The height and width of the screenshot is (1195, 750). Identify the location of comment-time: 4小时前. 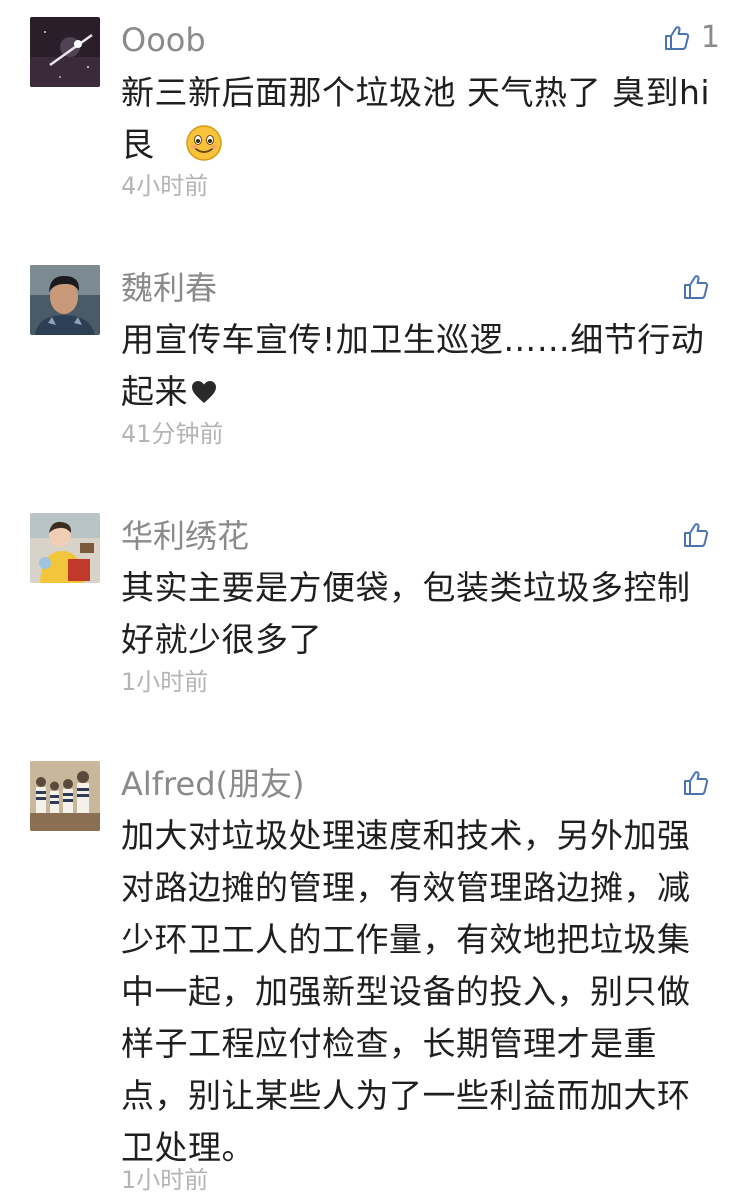
(165, 186).